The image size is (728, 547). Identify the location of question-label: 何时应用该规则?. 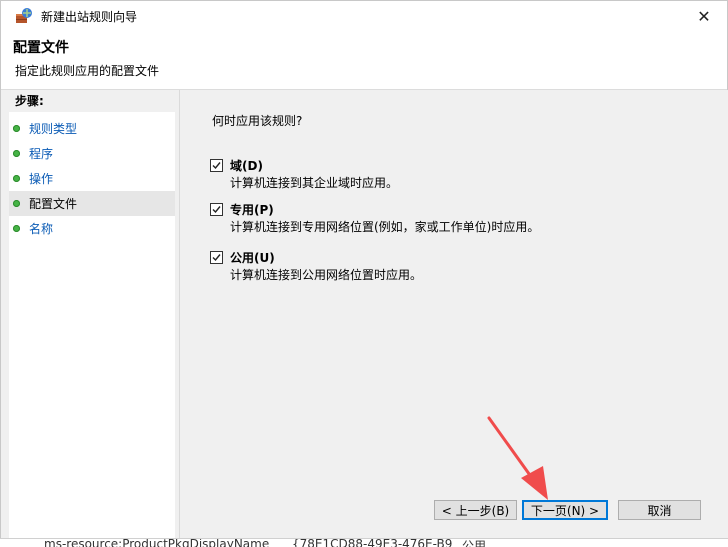
(257, 121).